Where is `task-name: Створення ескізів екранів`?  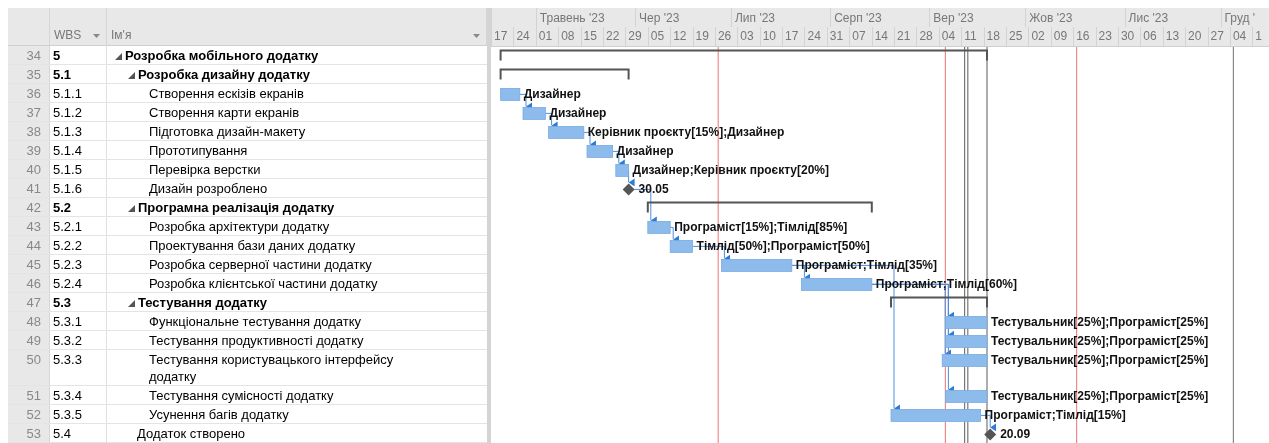 task-name: Створення ескізів екранів is located at coordinates (226, 93).